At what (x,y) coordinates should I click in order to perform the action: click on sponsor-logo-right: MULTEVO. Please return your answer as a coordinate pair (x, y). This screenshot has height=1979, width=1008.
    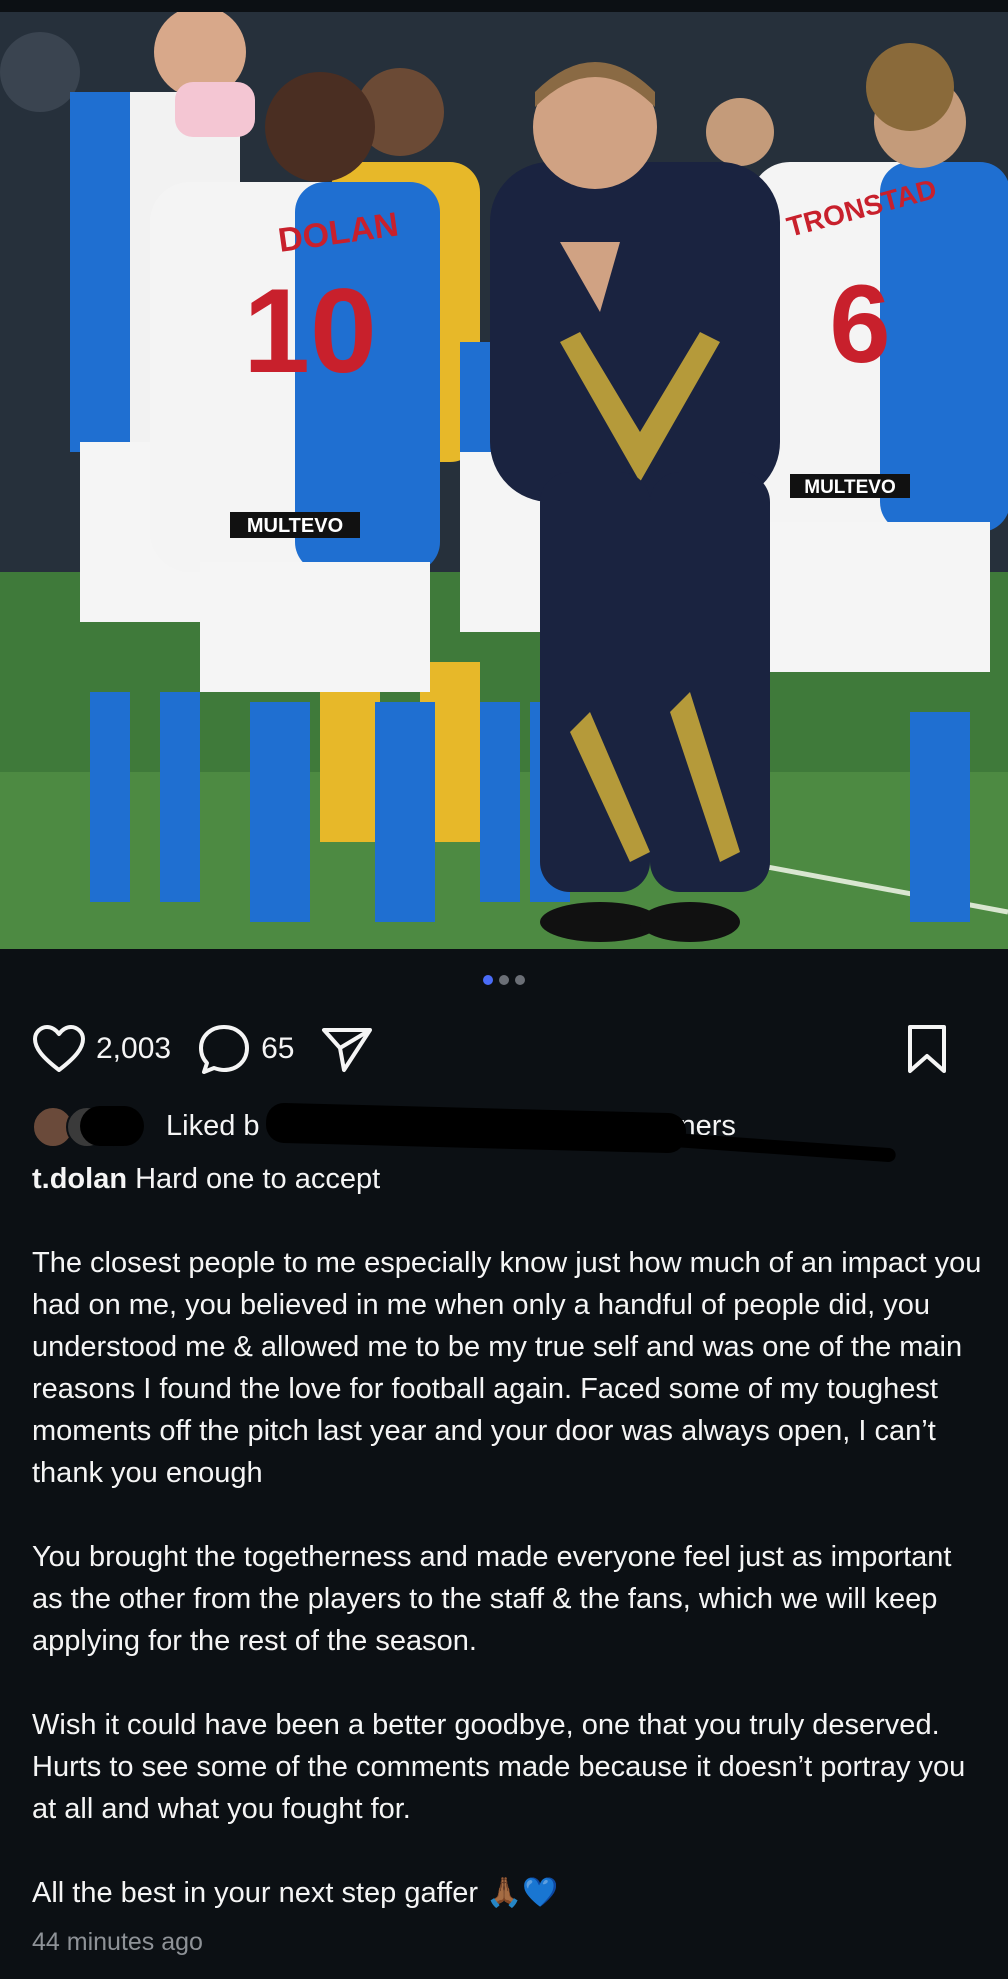
    Looking at the image, I should click on (849, 487).